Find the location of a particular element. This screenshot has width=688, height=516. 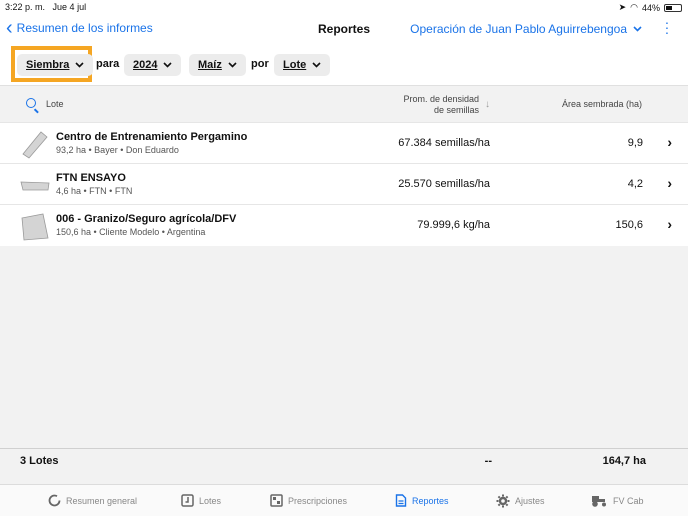

year-dropdown: 2024 is located at coordinates (153, 65).